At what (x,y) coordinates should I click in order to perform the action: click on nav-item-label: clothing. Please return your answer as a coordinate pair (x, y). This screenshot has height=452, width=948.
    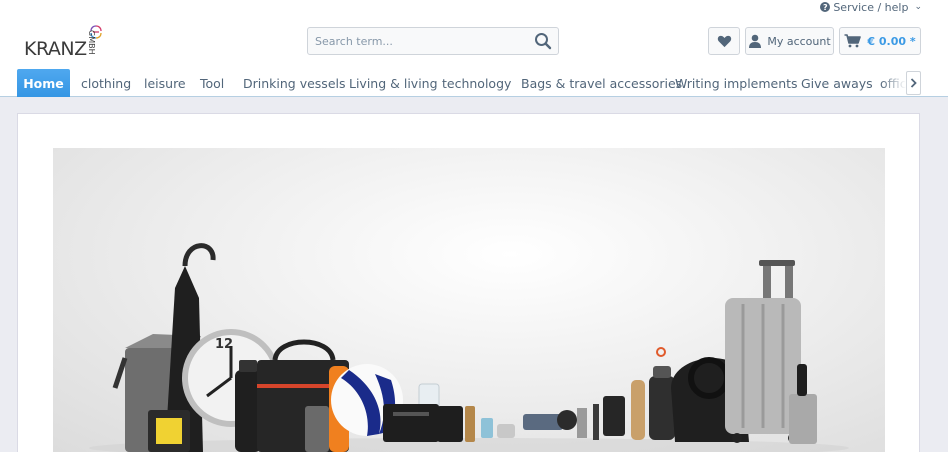
    Looking at the image, I should click on (106, 83).